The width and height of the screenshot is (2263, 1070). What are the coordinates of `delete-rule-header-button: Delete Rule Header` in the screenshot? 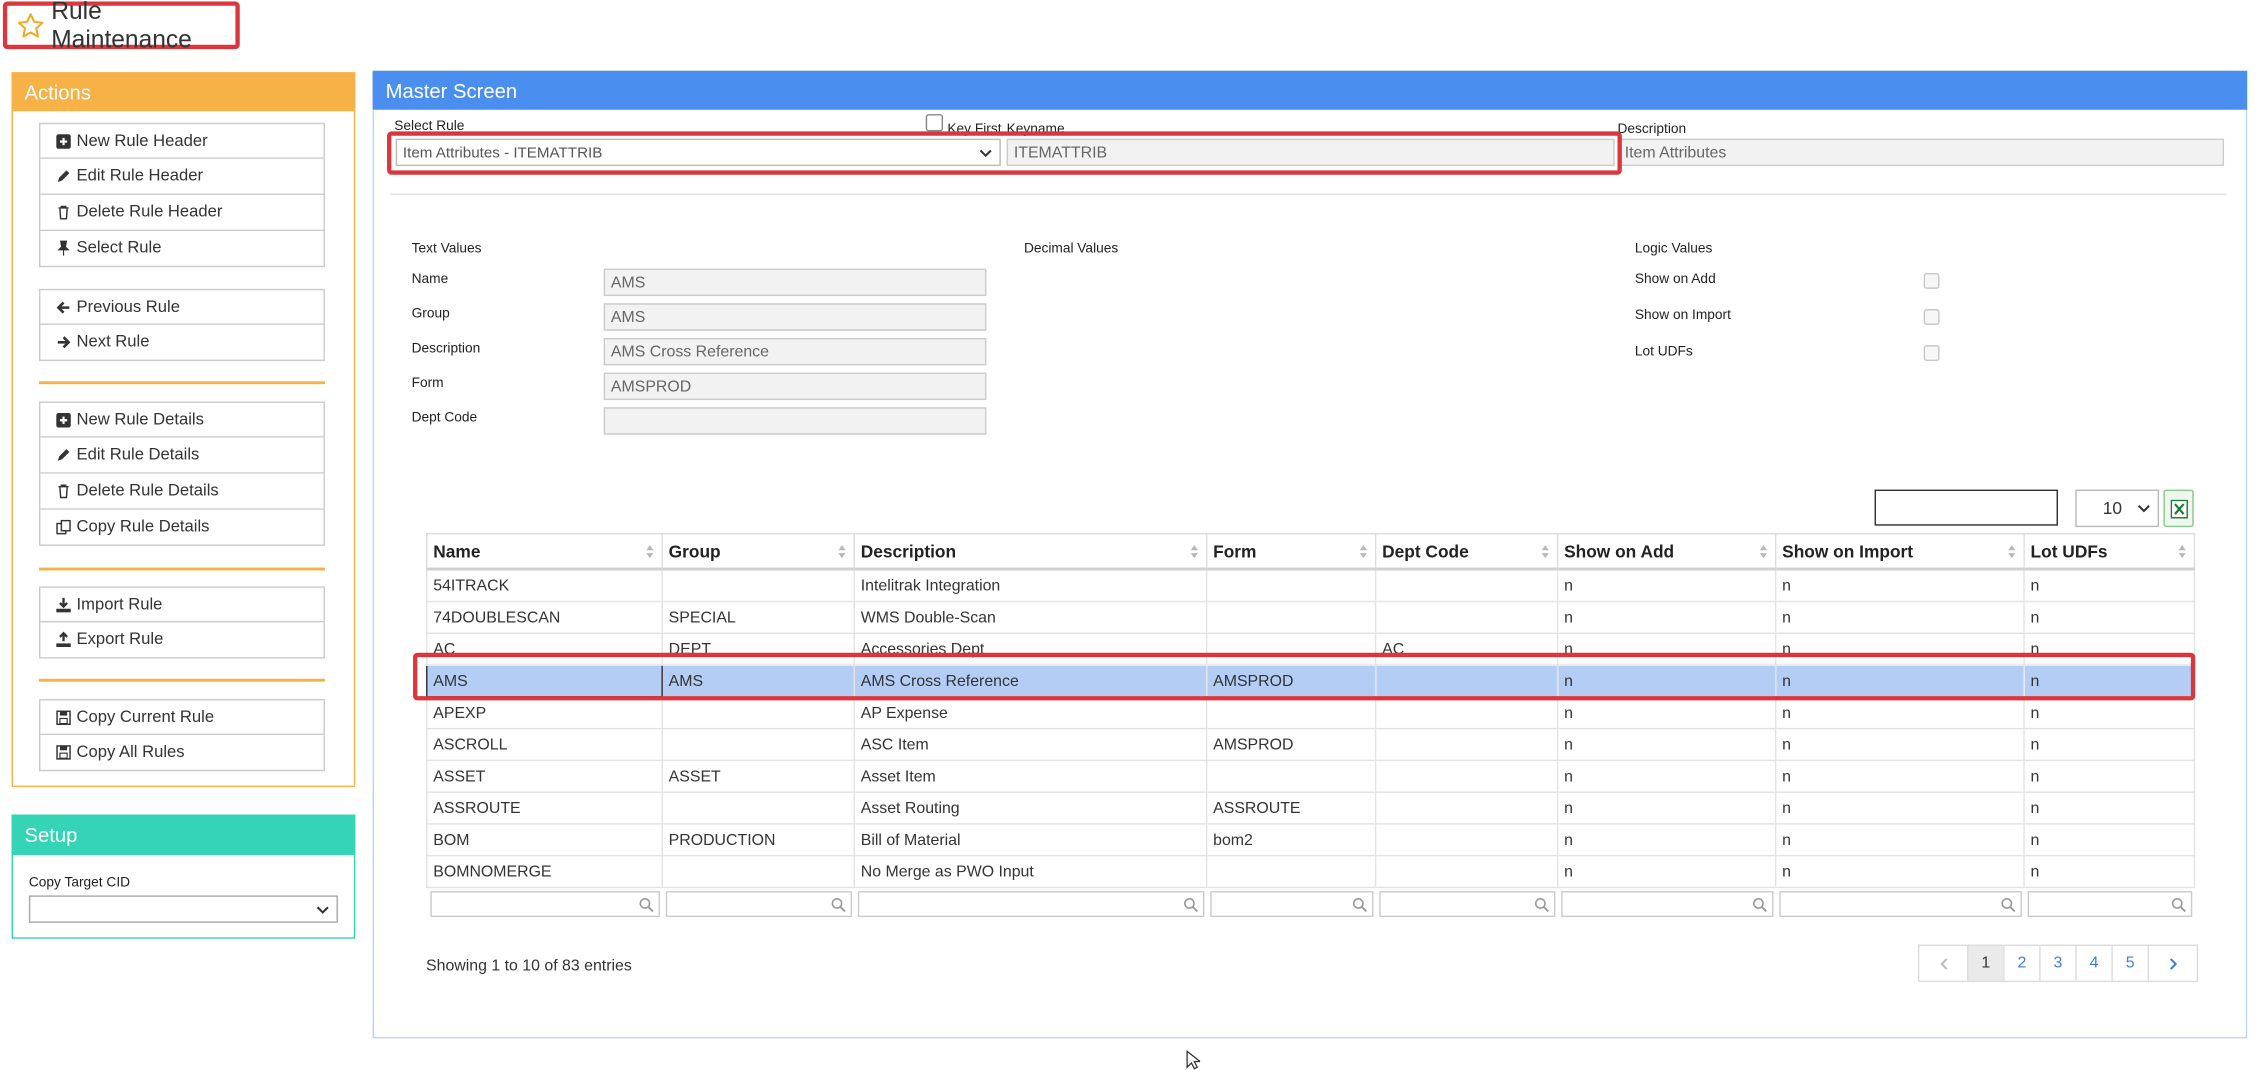 It's located at (181, 213).